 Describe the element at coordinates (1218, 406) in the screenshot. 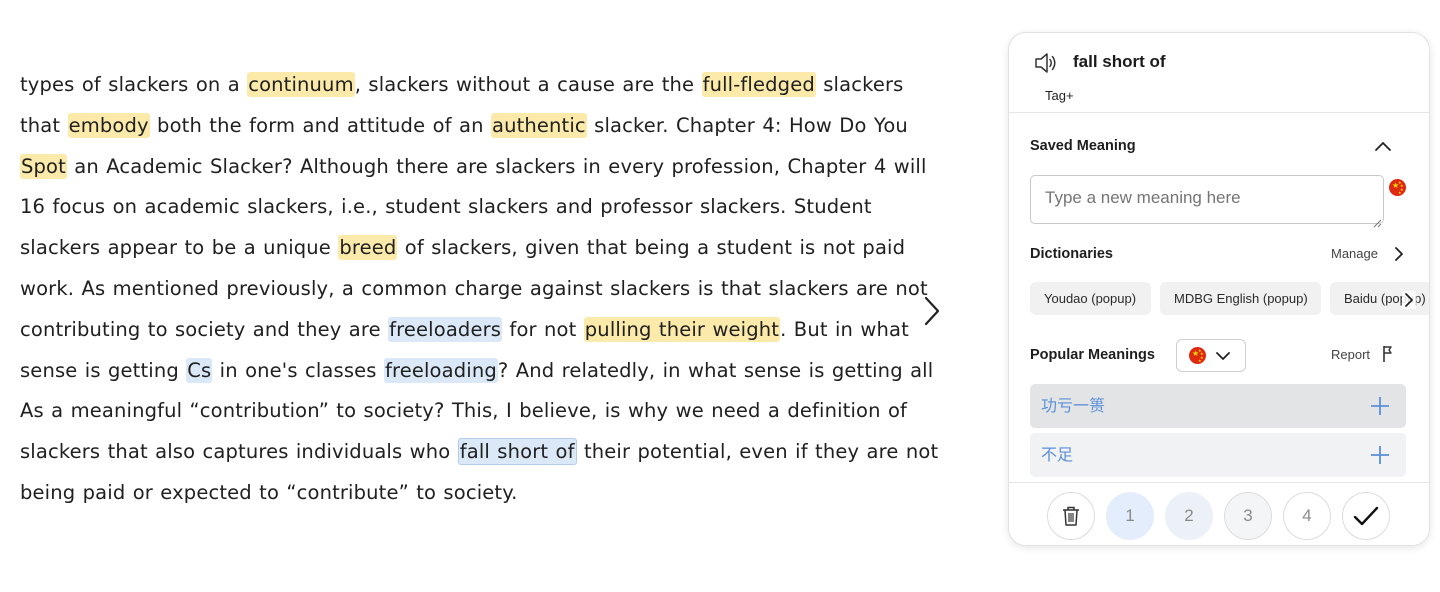

I see `popular-meaning-item: 功亏一篑` at that location.